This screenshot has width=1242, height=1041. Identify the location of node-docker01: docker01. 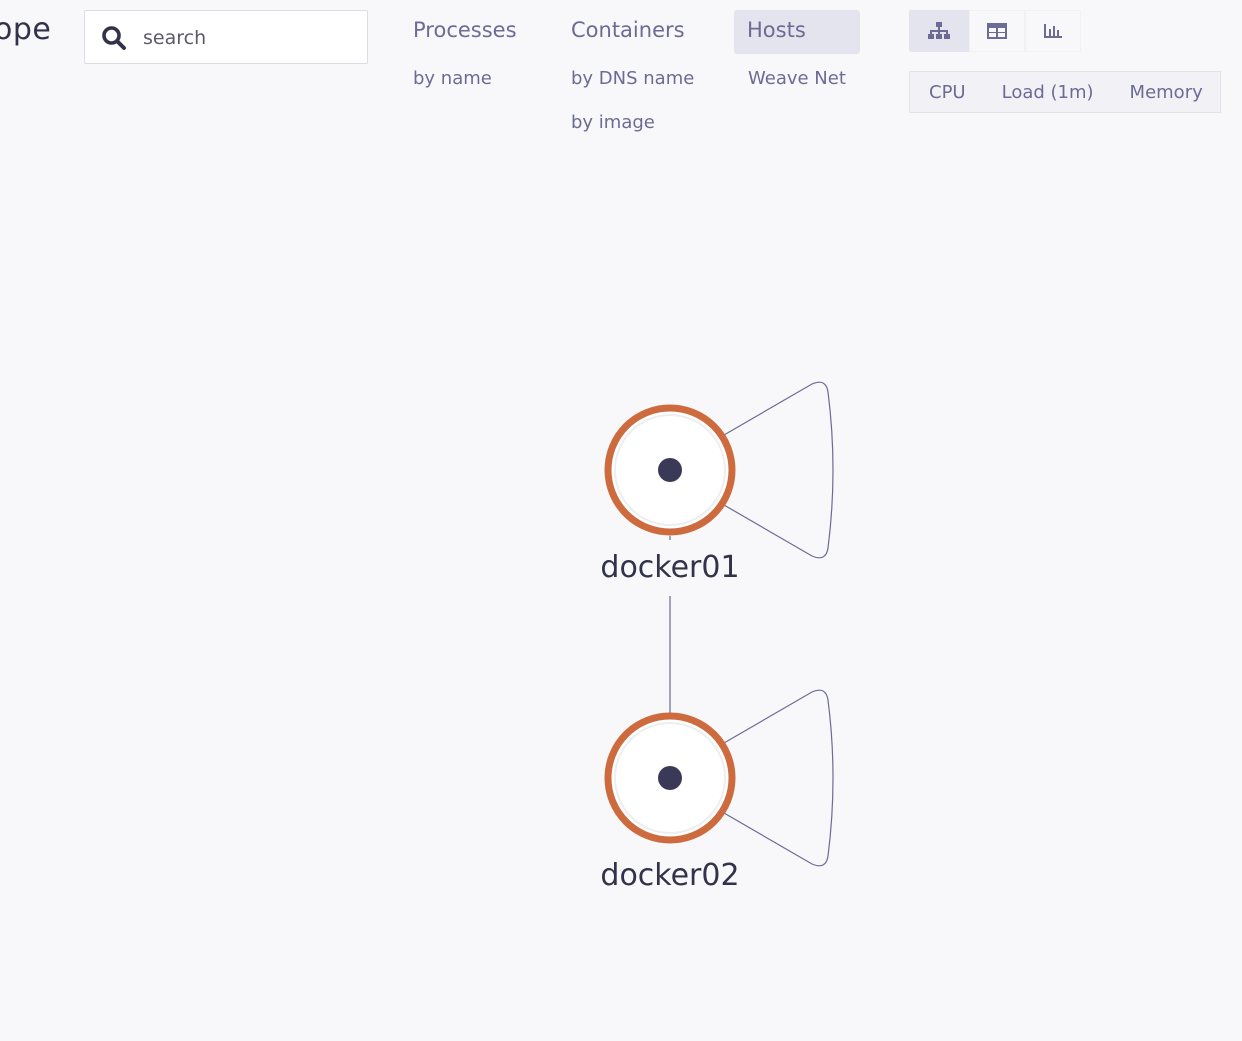
(670, 500).